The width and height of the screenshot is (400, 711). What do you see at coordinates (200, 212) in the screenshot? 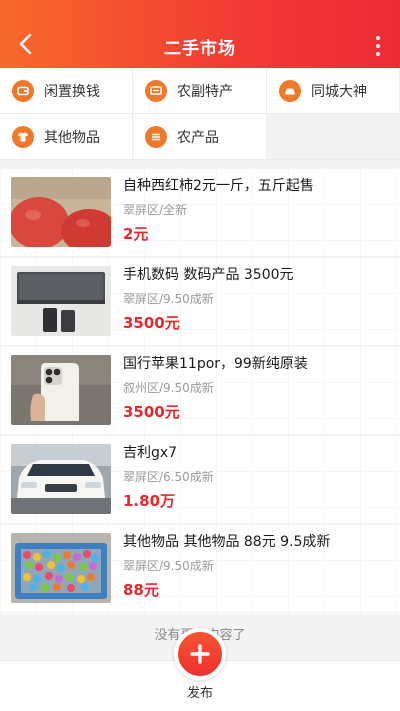
I see `list-item: 自种西红柿2元一斤，五斤起售 翠屏区/全新 2元` at bounding box center [200, 212].